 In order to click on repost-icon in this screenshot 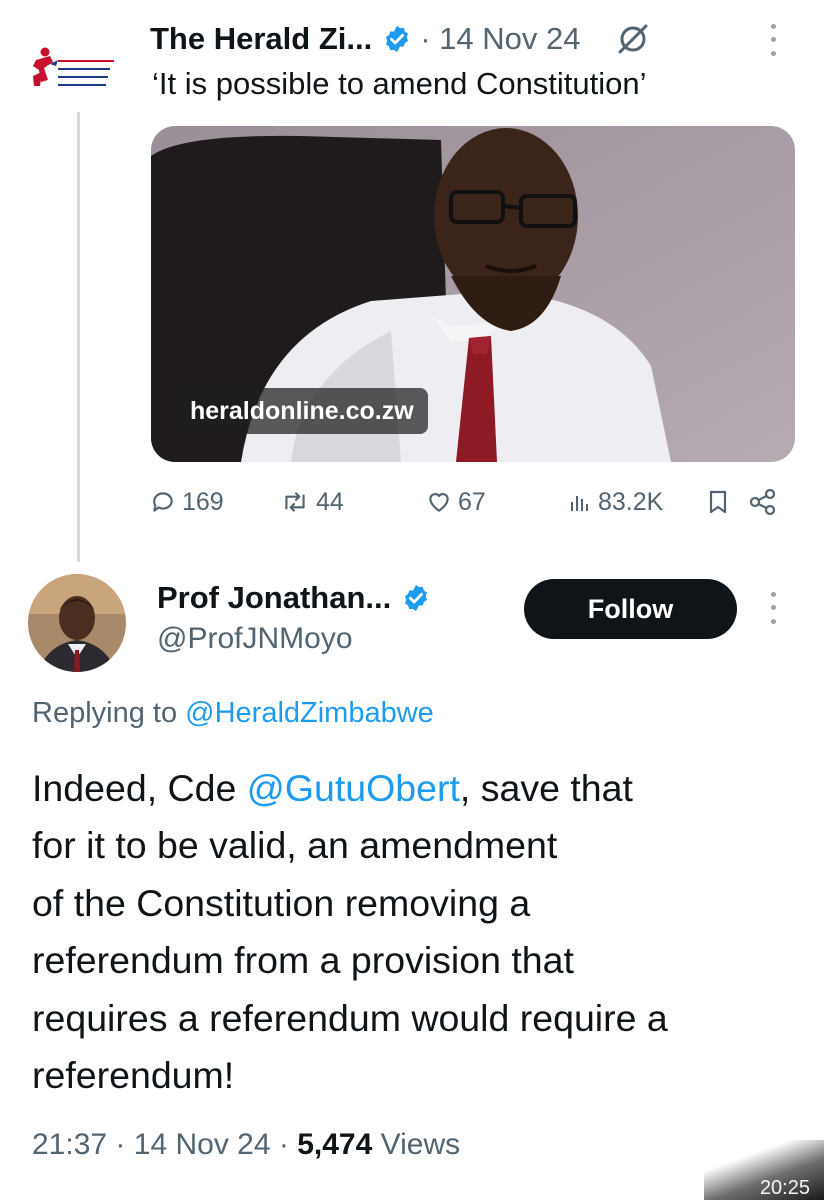, I will do `click(295, 502)`.